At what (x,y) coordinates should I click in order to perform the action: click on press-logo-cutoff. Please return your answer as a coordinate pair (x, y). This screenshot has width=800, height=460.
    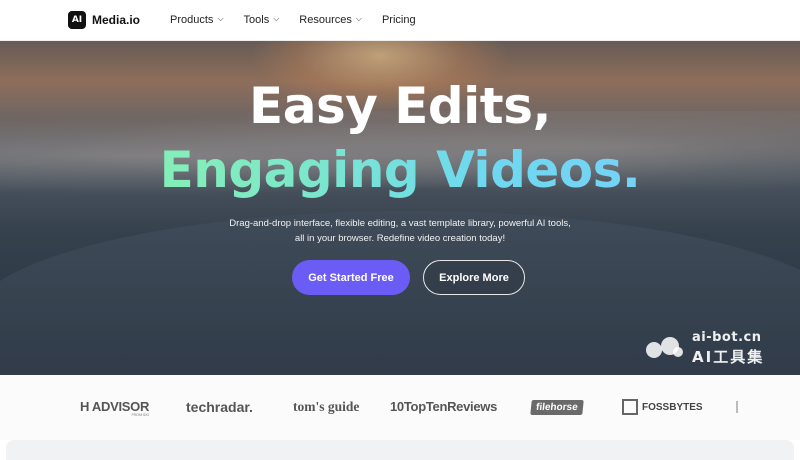
    Looking at the image, I should click on (737, 407).